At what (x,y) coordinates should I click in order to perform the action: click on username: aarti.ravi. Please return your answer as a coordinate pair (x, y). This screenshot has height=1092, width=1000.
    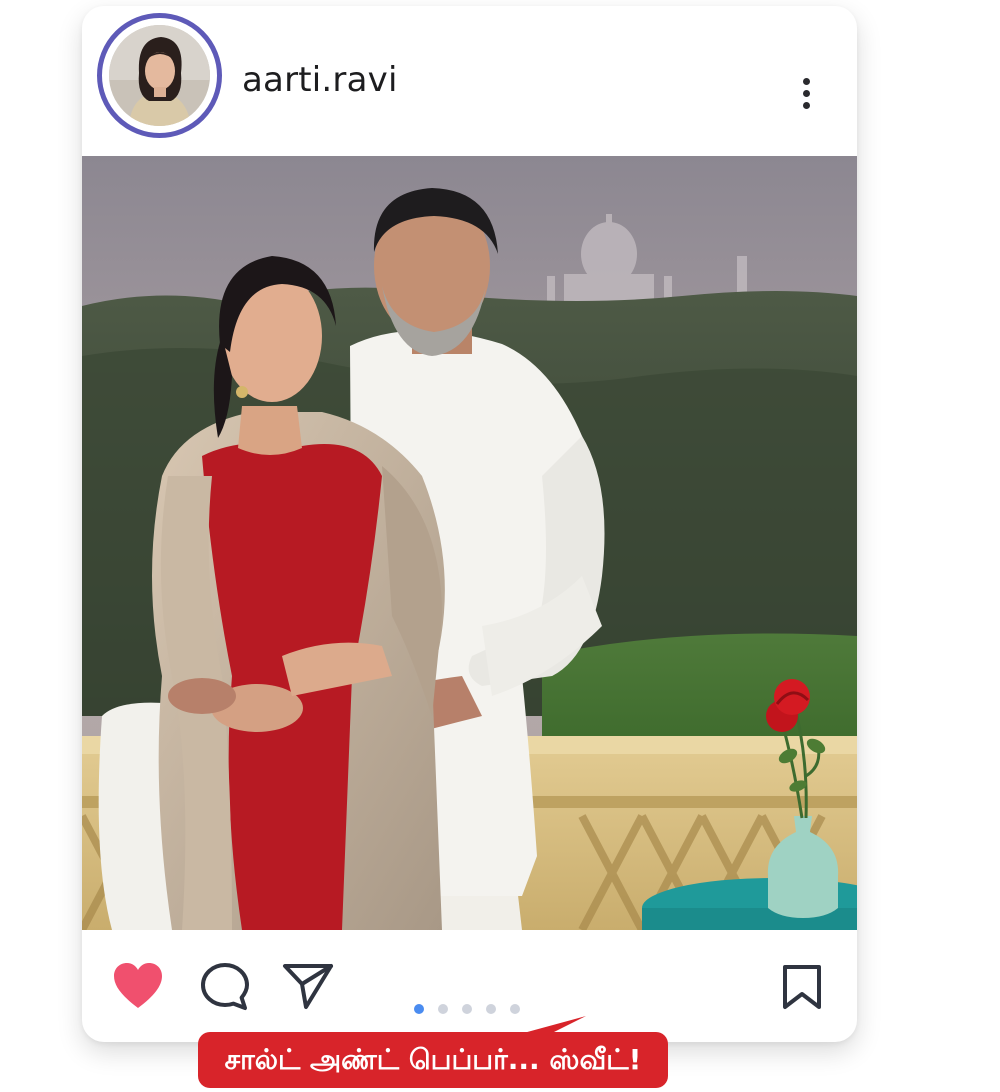
    Looking at the image, I should click on (320, 80).